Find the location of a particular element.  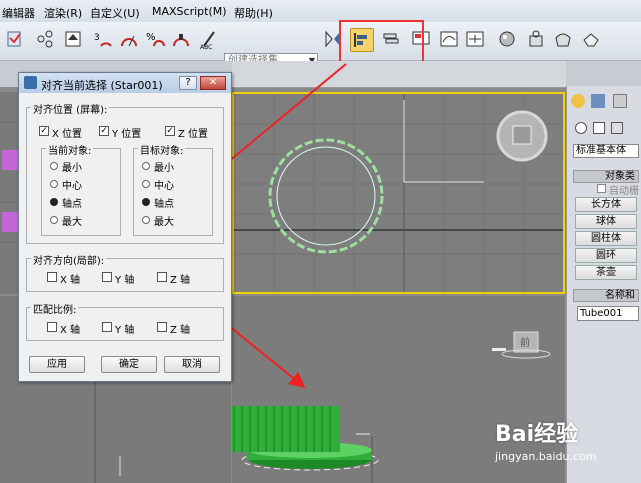

cylinder-button: 圆柱体 is located at coordinates (606, 238).